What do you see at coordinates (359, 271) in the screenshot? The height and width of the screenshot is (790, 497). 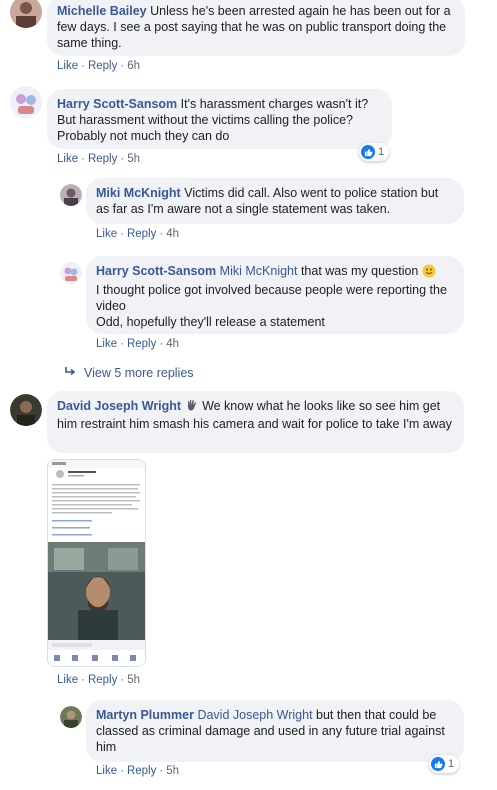 I see `reply-text-line1: that was my question` at bounding box center [359, 271].